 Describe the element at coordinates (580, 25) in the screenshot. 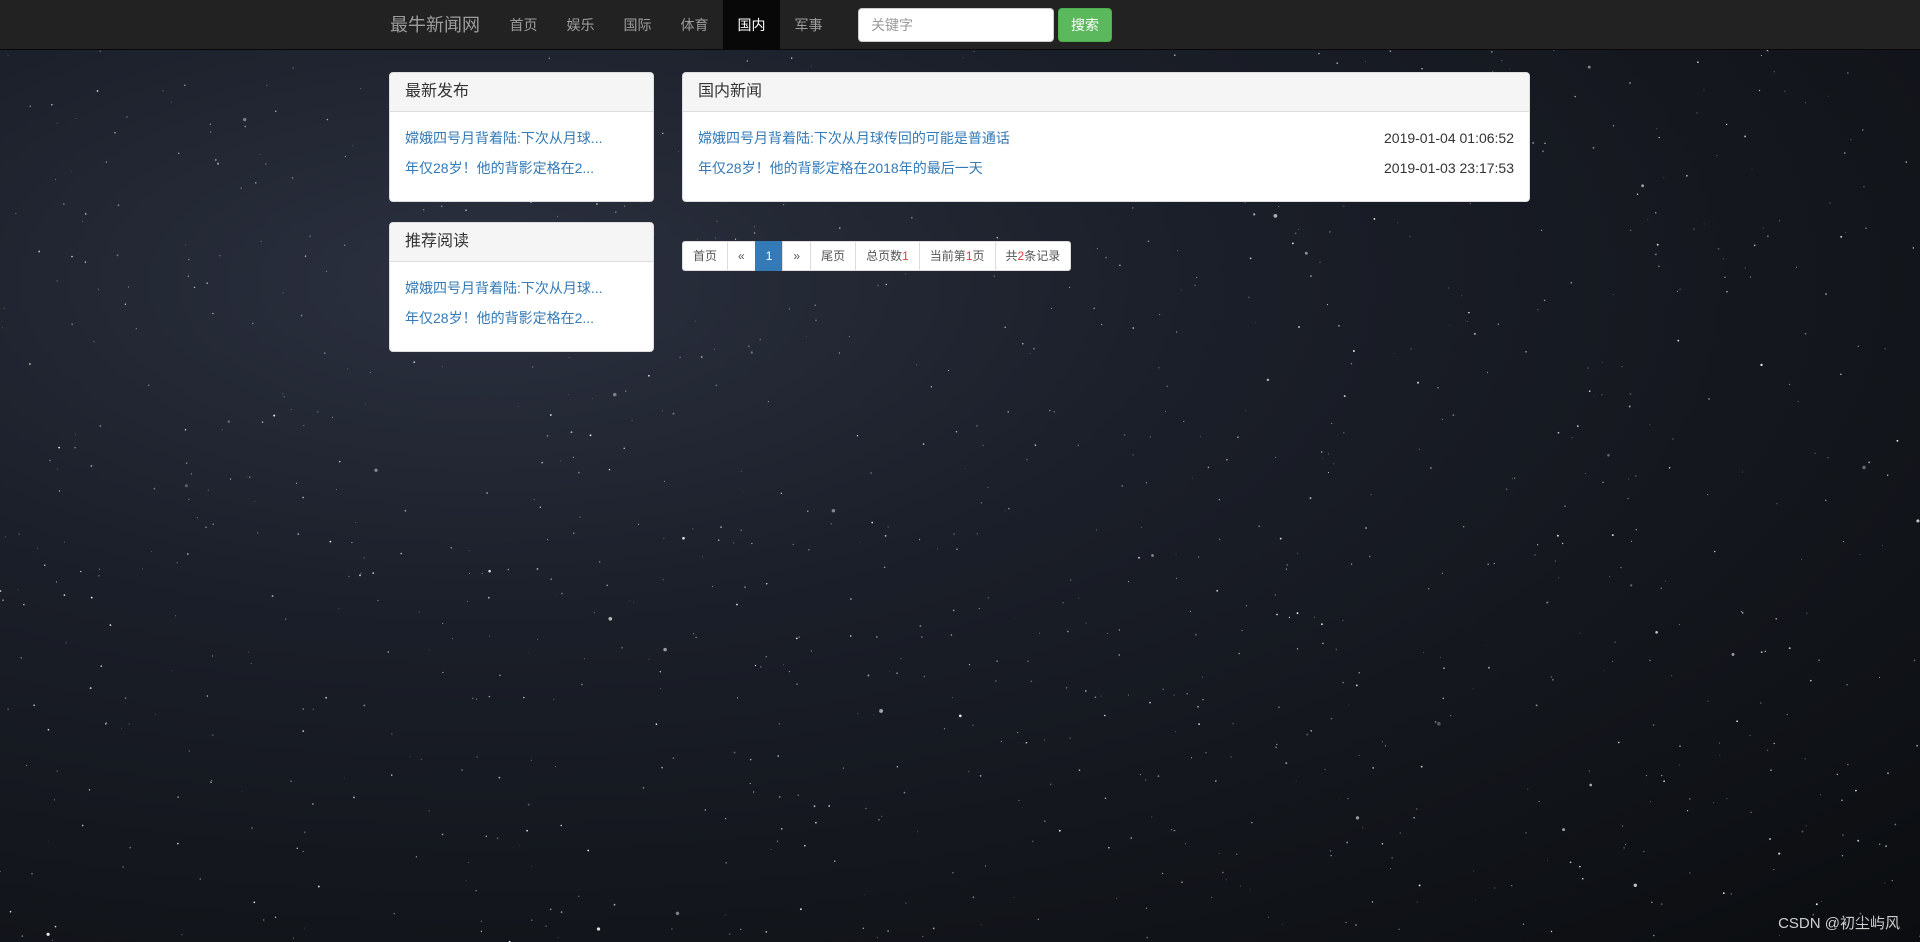

I see `nav-item-entertainment: 娱乐` at that location.